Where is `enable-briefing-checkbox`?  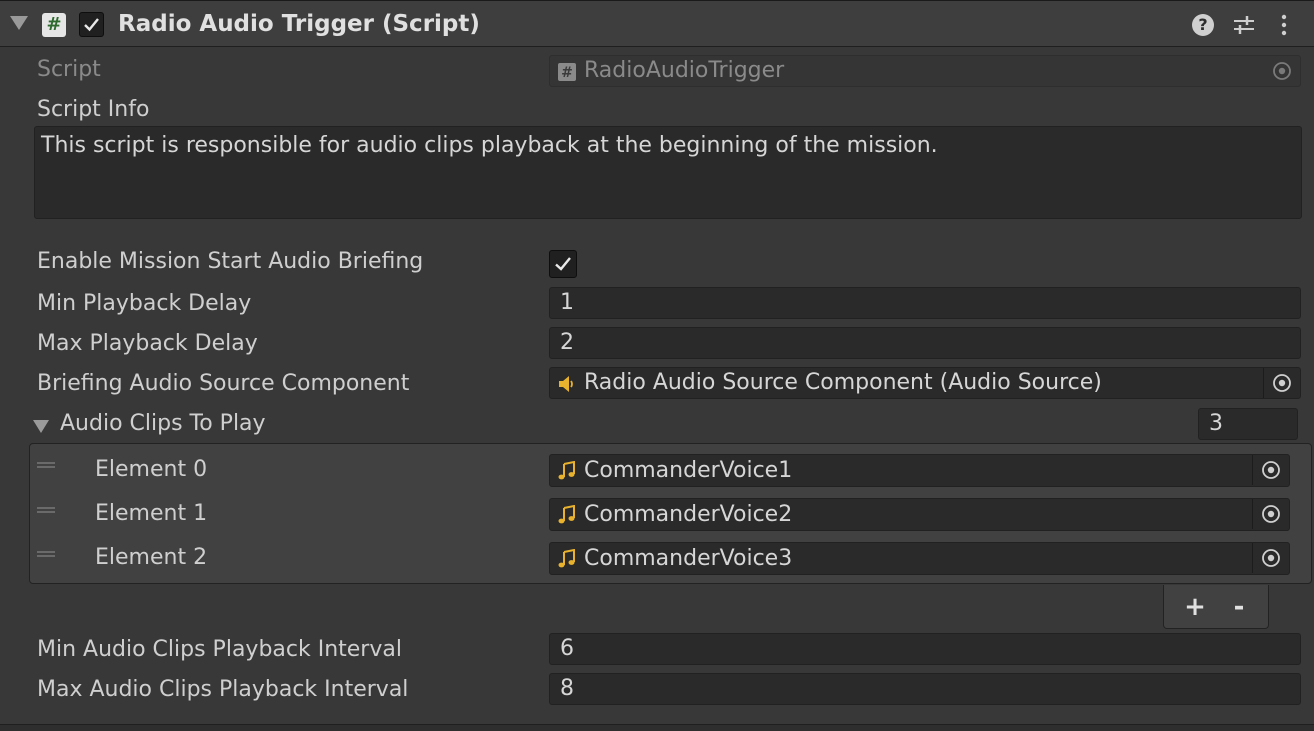 enable-briefing-checkbox is located at coordinates (563, 264).